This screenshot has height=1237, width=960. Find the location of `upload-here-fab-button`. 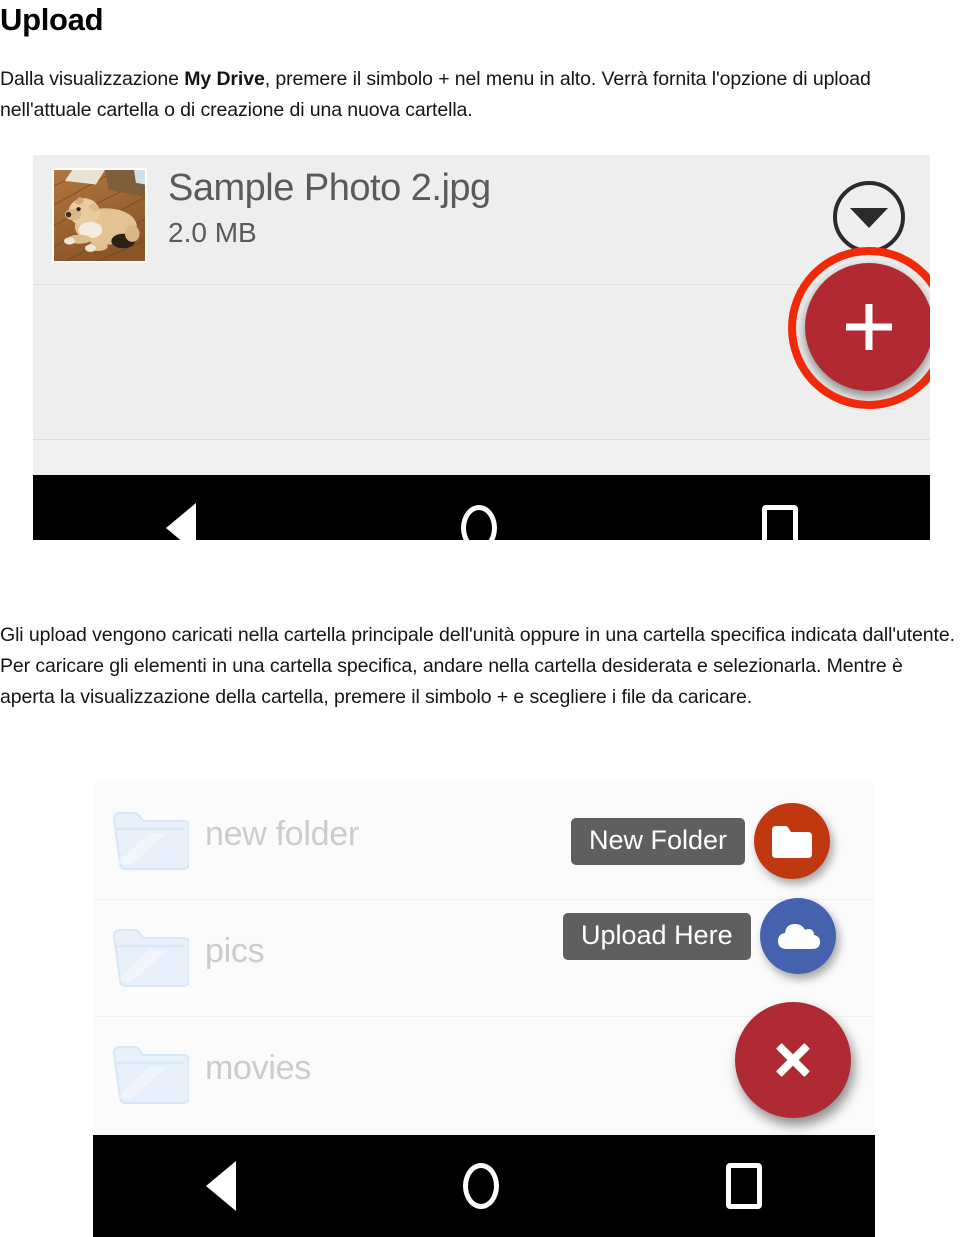

upload-here-fab-button is located at coordinates (797, 936).